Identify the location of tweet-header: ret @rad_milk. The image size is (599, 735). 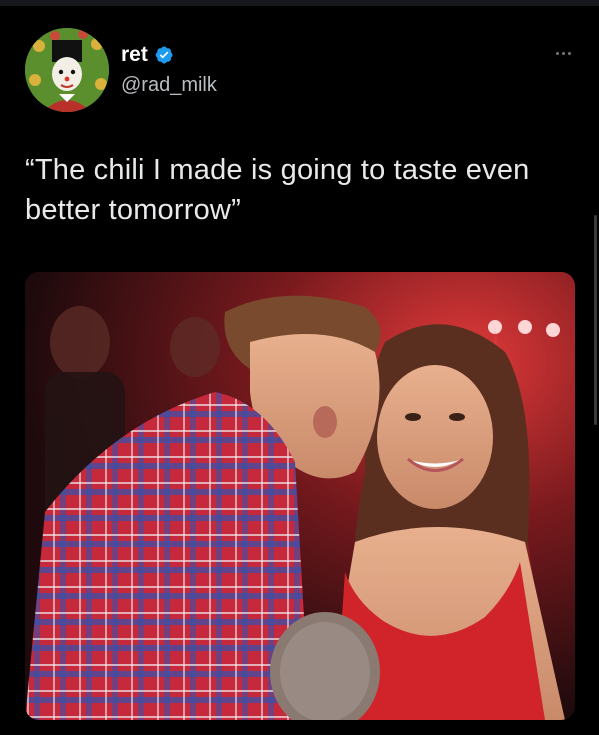
(305, 71).